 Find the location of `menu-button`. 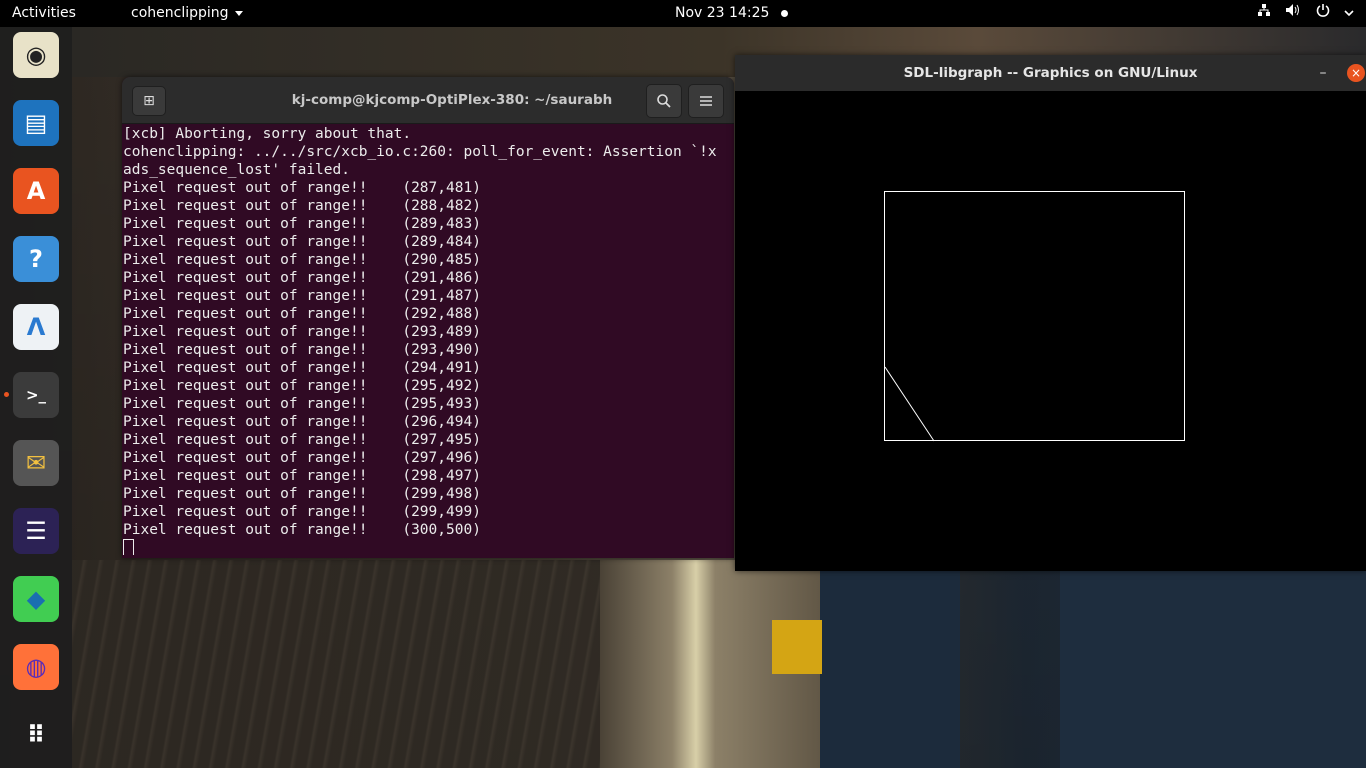

menu-button is located at coordinates (706, 101).